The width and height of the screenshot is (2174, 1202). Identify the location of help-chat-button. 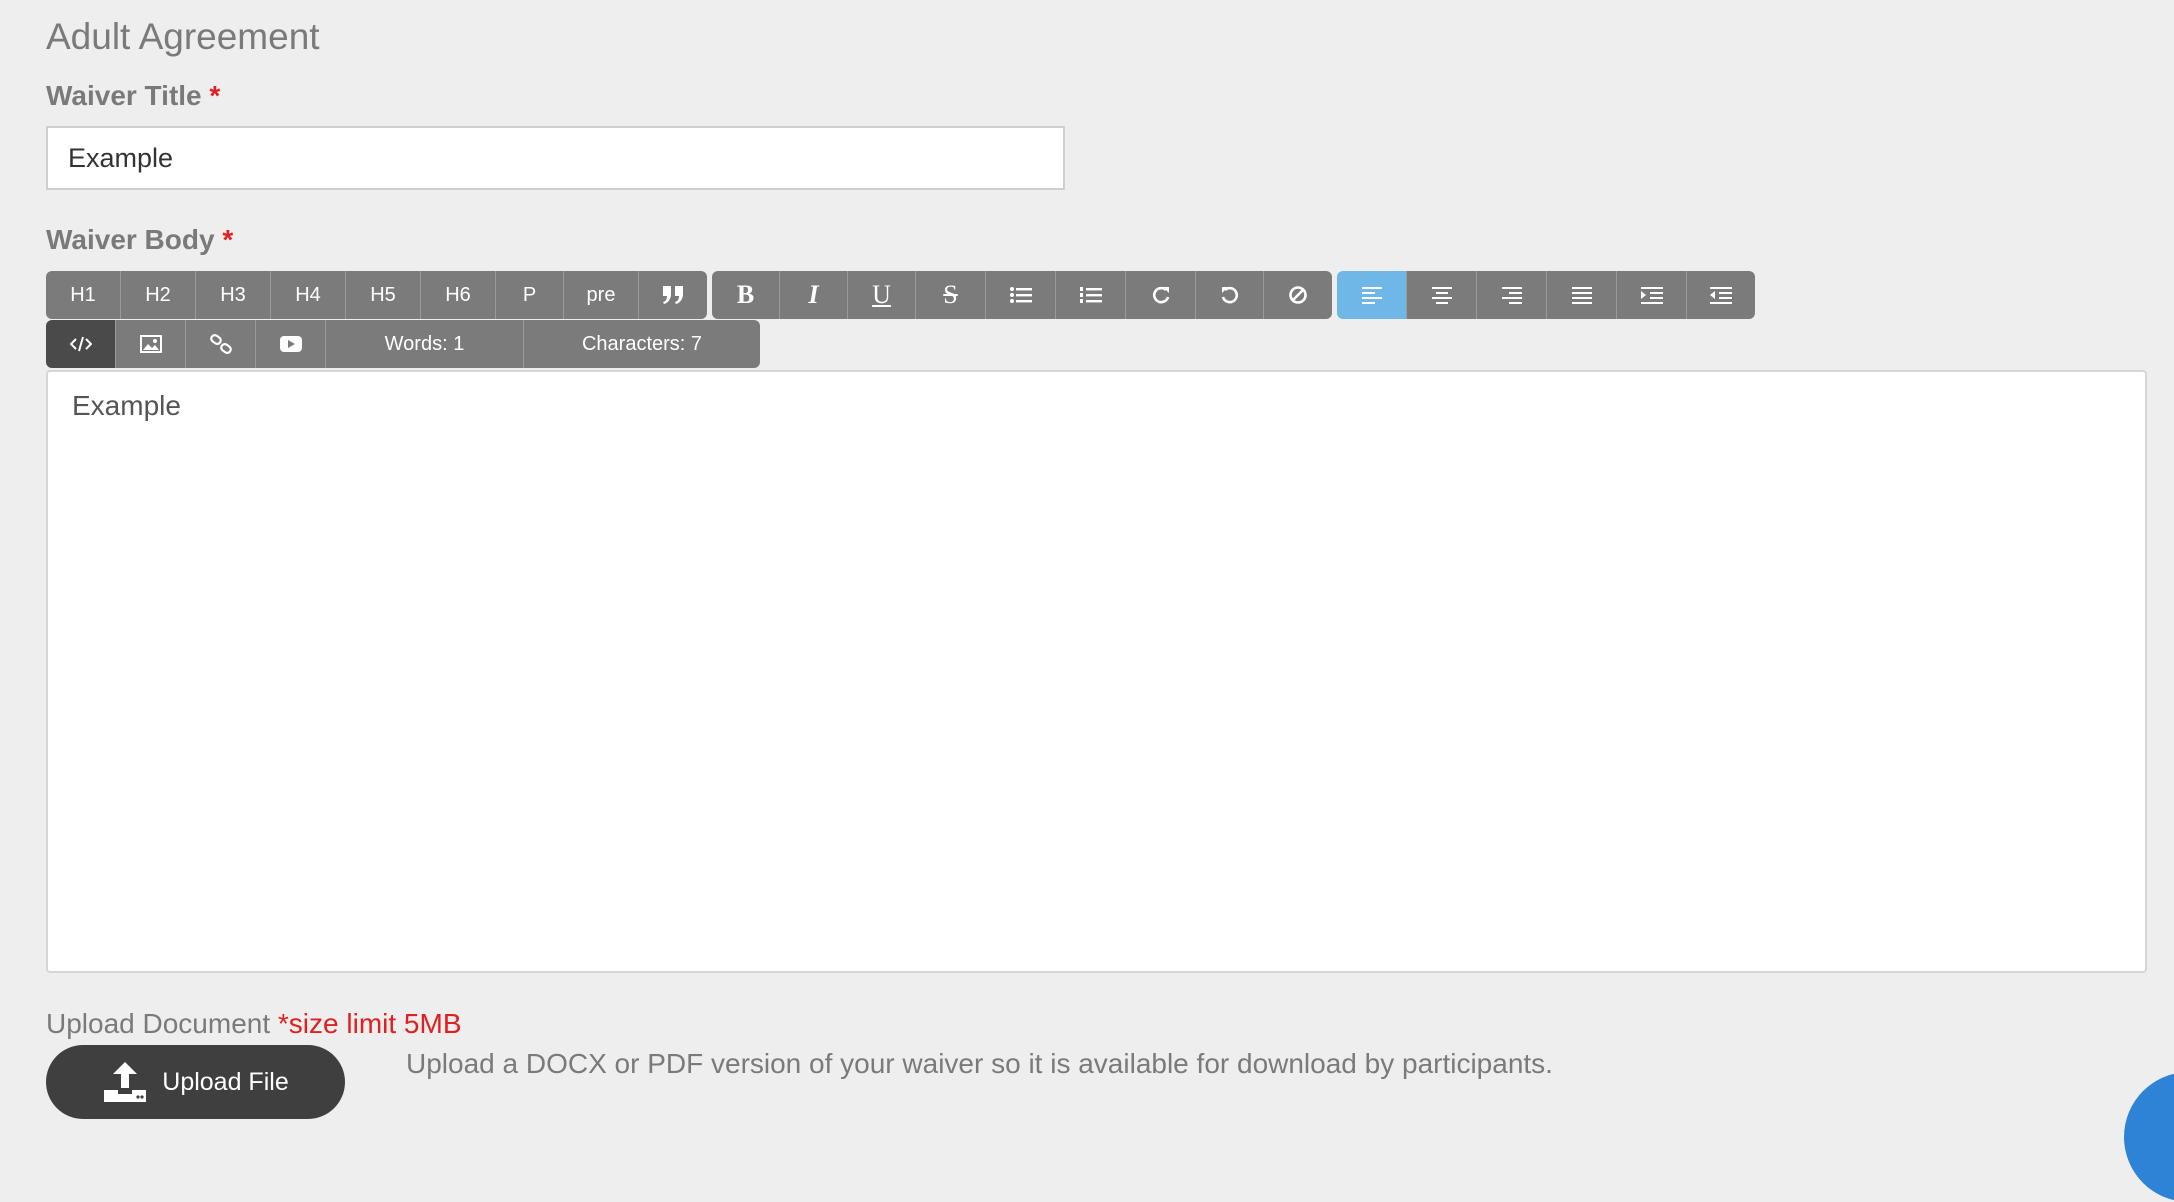
(2149, 1137).